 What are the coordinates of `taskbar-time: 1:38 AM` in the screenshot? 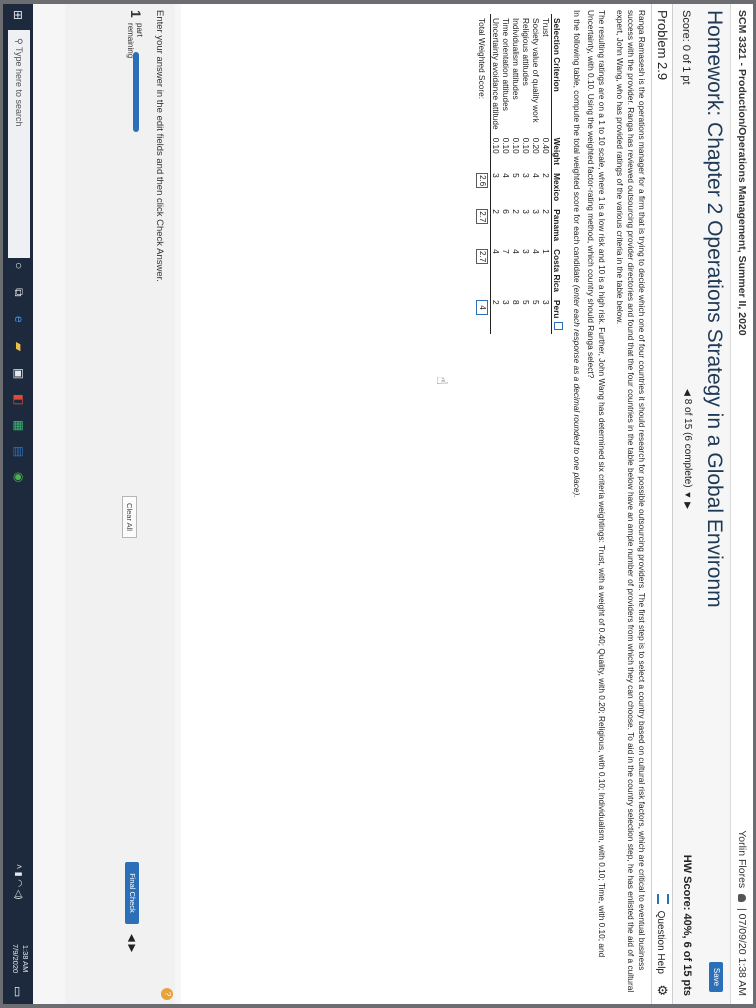 It's located at (25, 958).